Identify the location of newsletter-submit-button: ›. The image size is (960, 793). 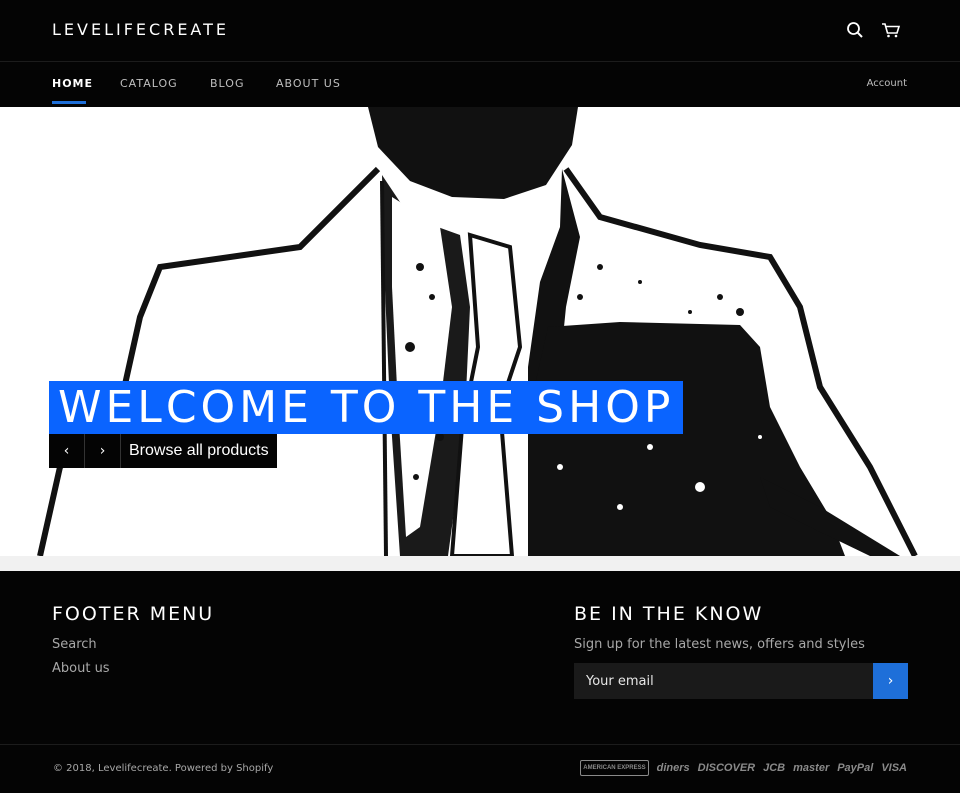
(890, 681).